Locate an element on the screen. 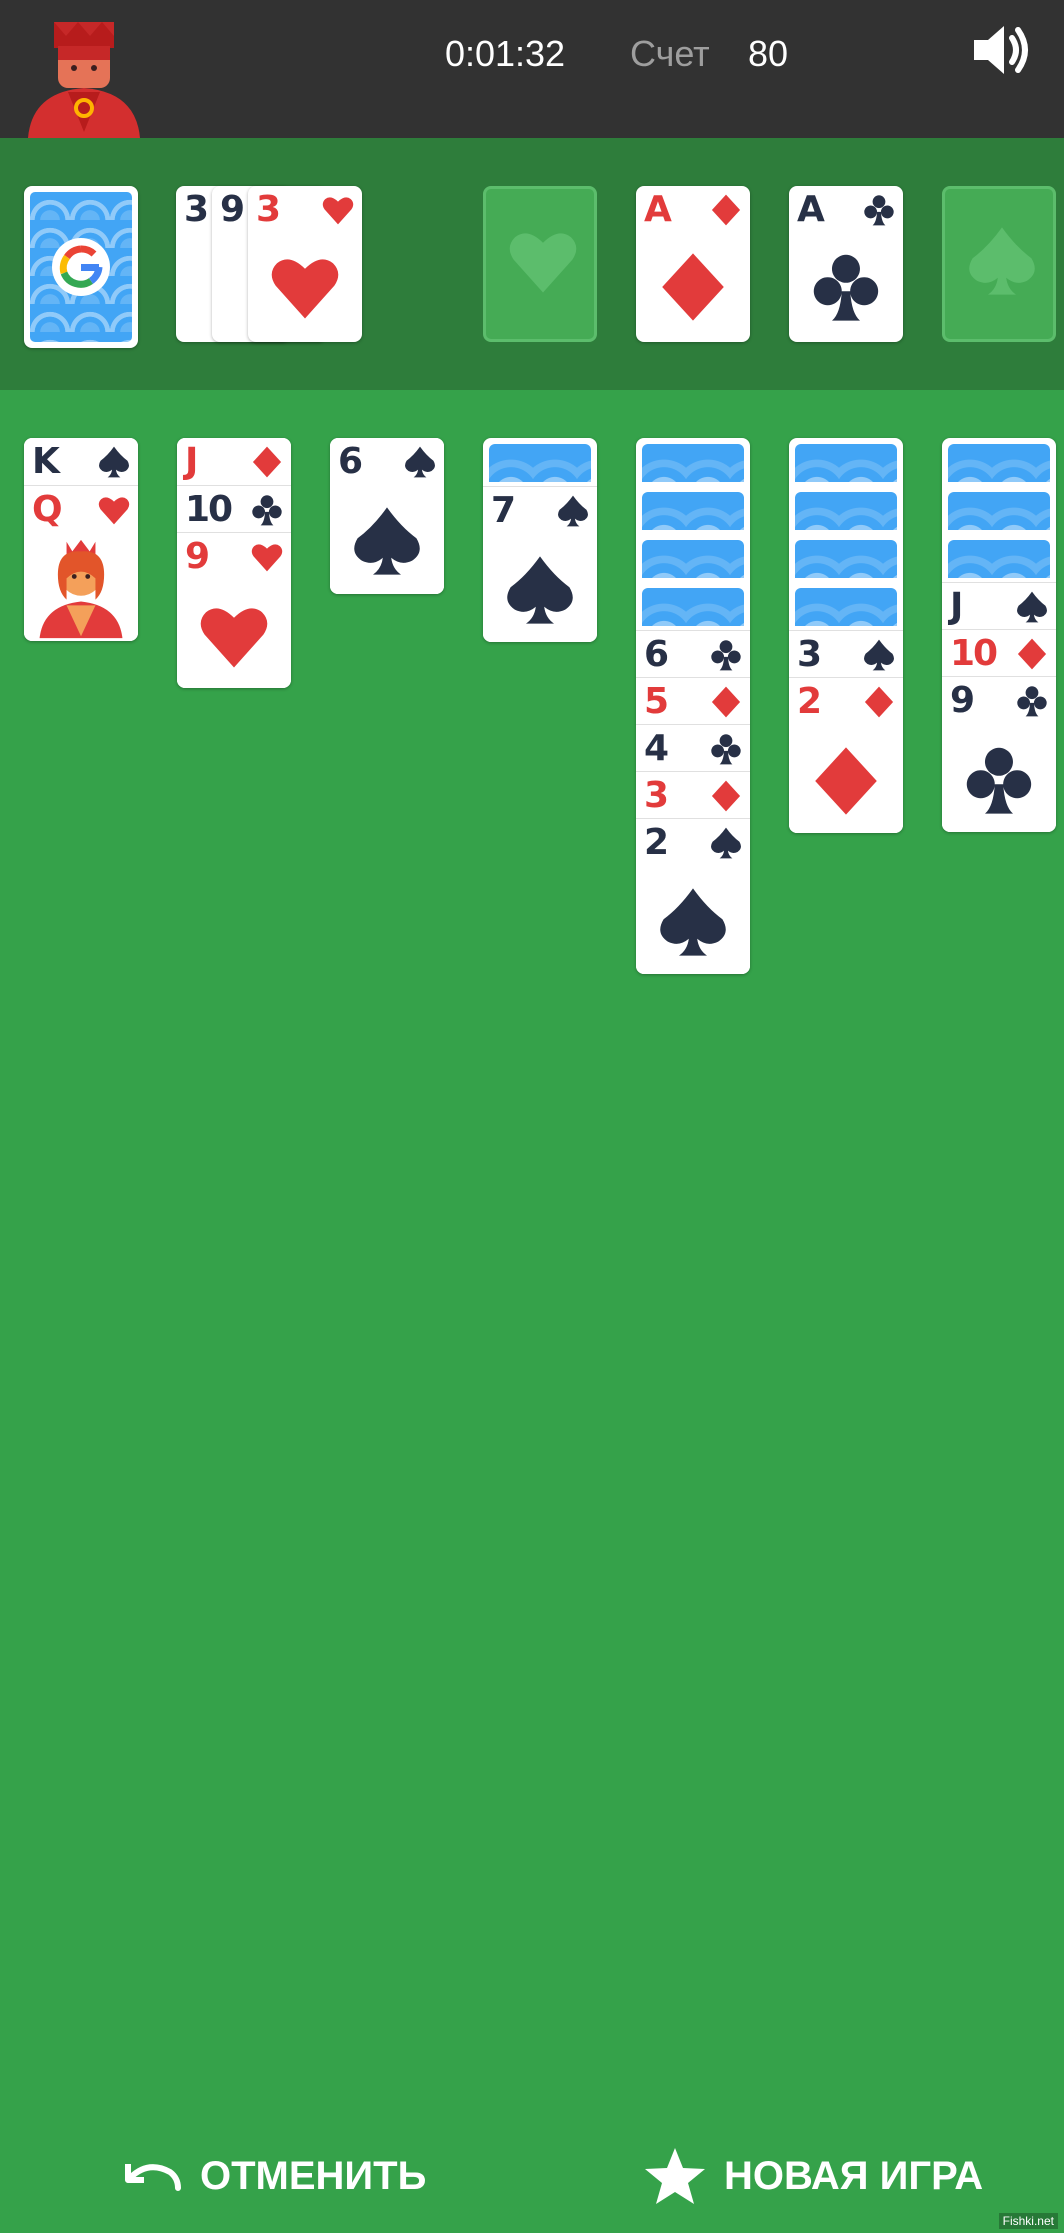 The image size is (1064, 2233). diamond-large-icon is located at coordinates (846, 781).